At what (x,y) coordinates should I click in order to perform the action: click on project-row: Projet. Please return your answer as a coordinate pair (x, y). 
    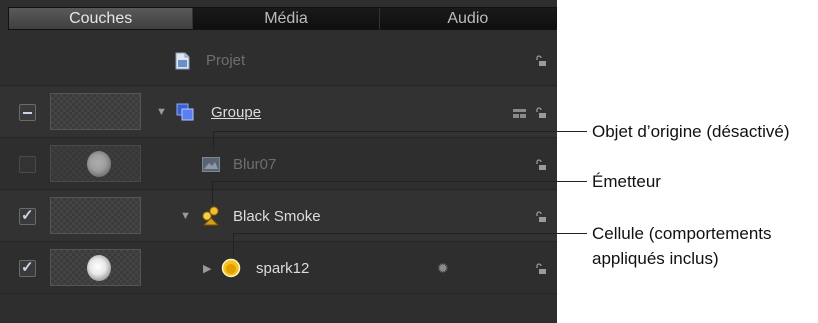
    Looking at the image, I should click on (278, 60).